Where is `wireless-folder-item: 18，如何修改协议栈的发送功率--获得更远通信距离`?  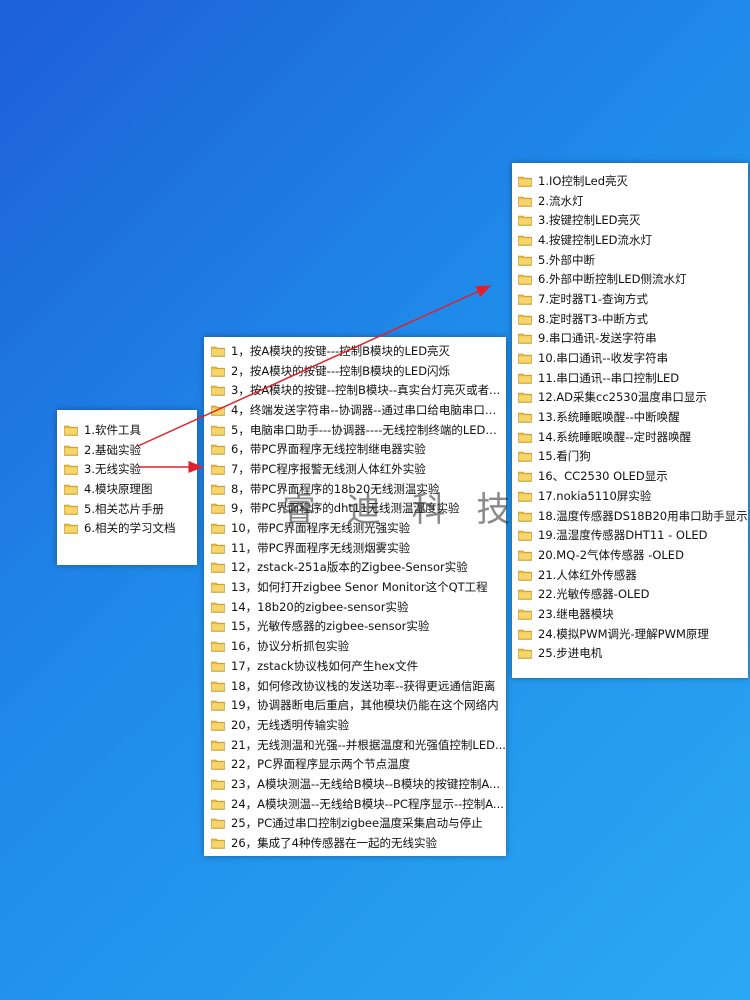
wireless-folder-item: 18，如何修改协议栈的发送功率--获得更远通信距离 is located at coordinates (355, 686).